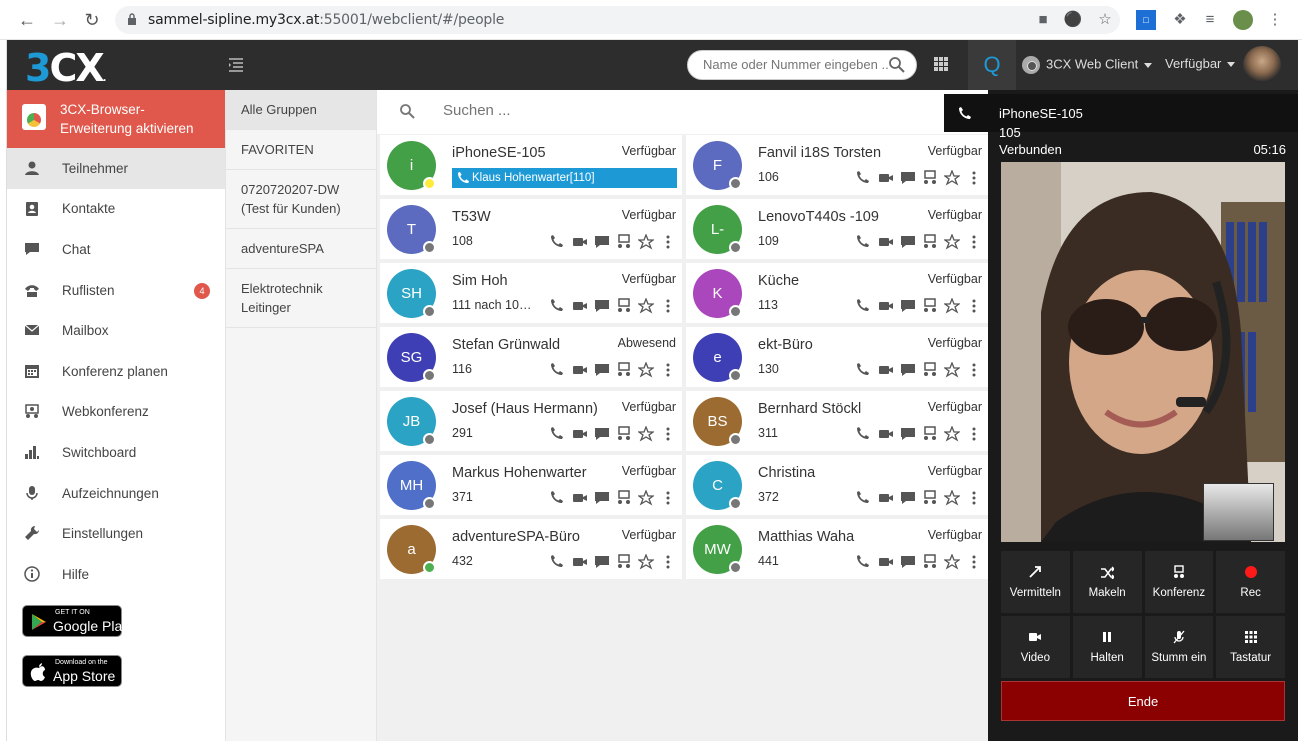 The height and width of the screenshot is (741, 1302). What do you see at coordinates (72, 671) in the screenshot?
I see `app-store-badge: Download on the App Store` at bounding box center [72, 671].